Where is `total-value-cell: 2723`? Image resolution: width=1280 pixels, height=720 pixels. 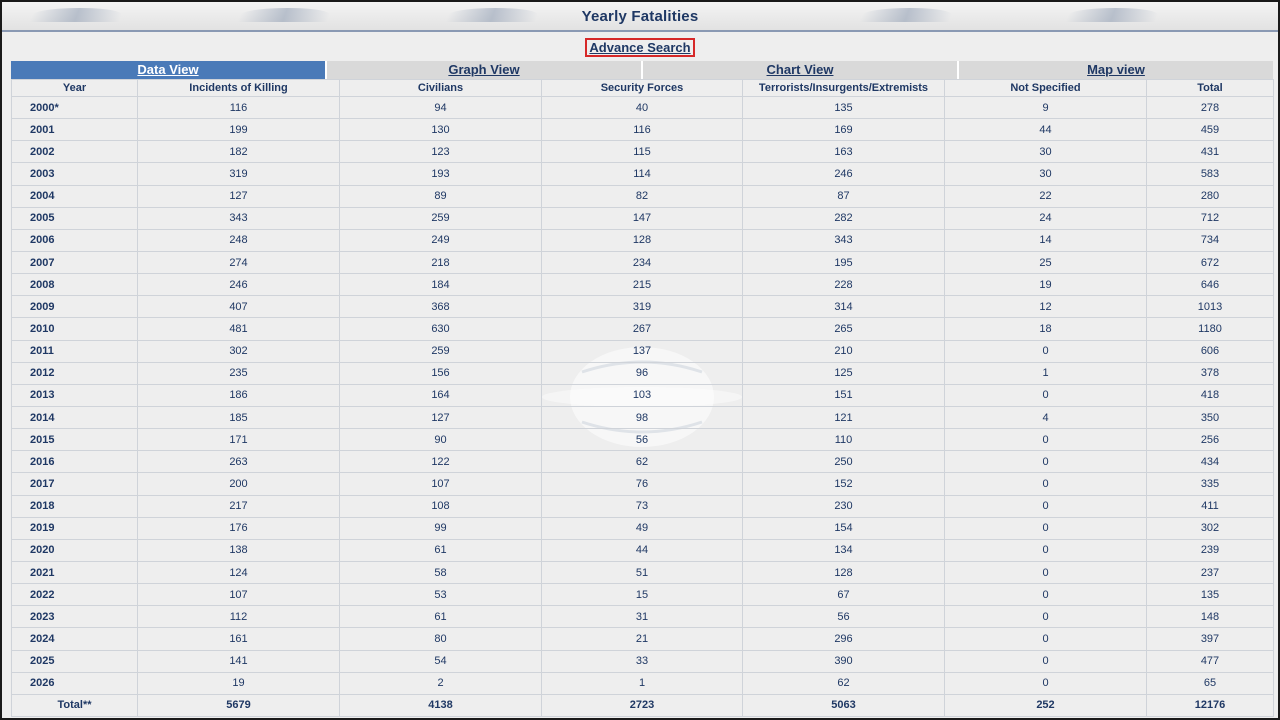
total-value-cell: 2723 is located at coordinates (642, 705).